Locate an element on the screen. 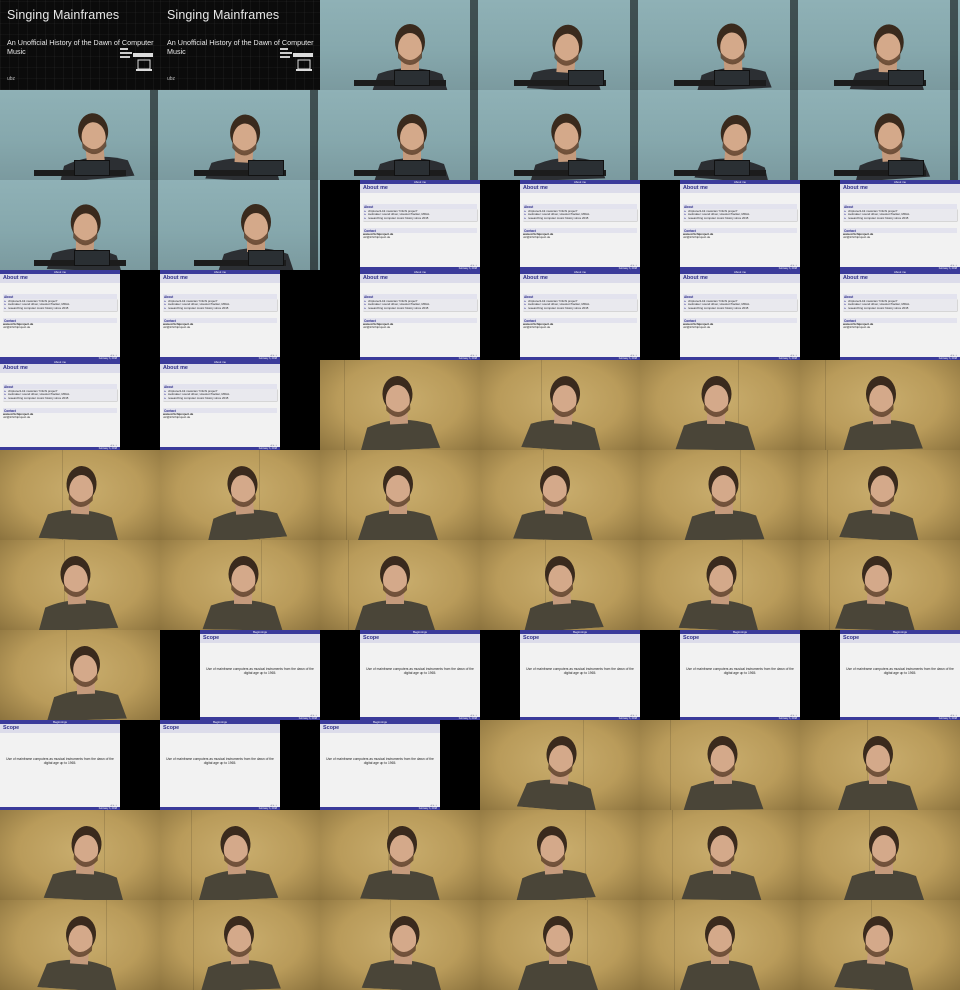 The image size is (960, 990). event-logo-icon is located at coordinates (296, 59).